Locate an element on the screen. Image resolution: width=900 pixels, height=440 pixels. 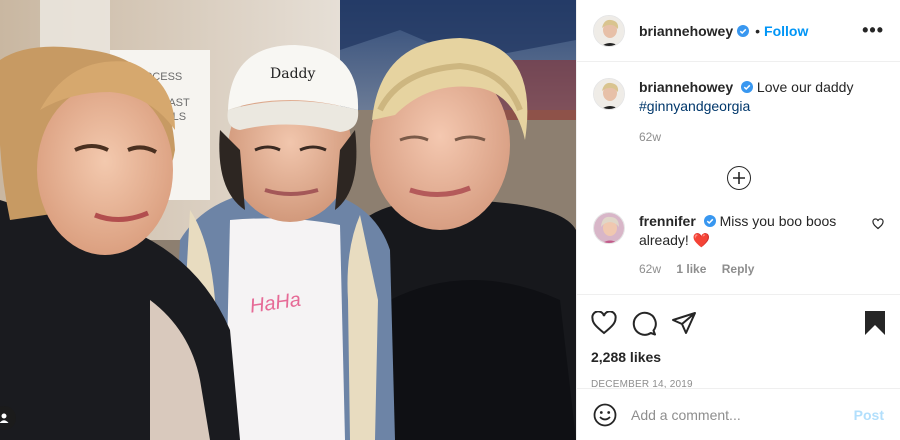
caption-time: 62w is located at coordinates (761, 137).